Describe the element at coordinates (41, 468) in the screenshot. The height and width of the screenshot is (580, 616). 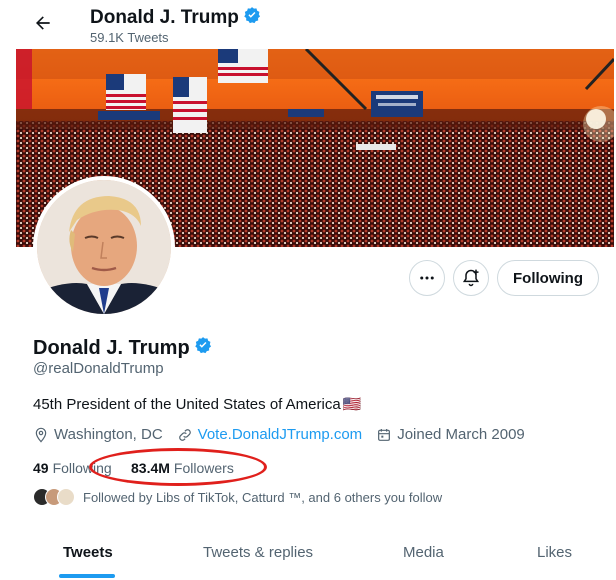
I see `following-count: 49` at that location.